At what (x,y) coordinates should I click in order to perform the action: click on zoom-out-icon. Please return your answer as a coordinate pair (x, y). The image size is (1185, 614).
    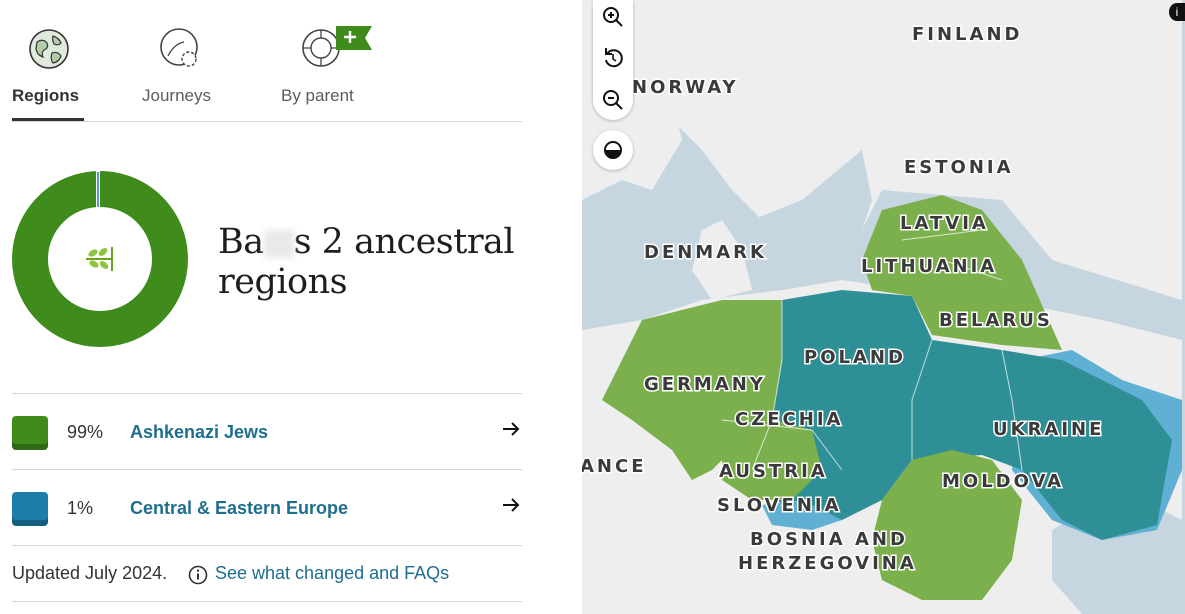
    Looking at the image, I should click on (613, 100).